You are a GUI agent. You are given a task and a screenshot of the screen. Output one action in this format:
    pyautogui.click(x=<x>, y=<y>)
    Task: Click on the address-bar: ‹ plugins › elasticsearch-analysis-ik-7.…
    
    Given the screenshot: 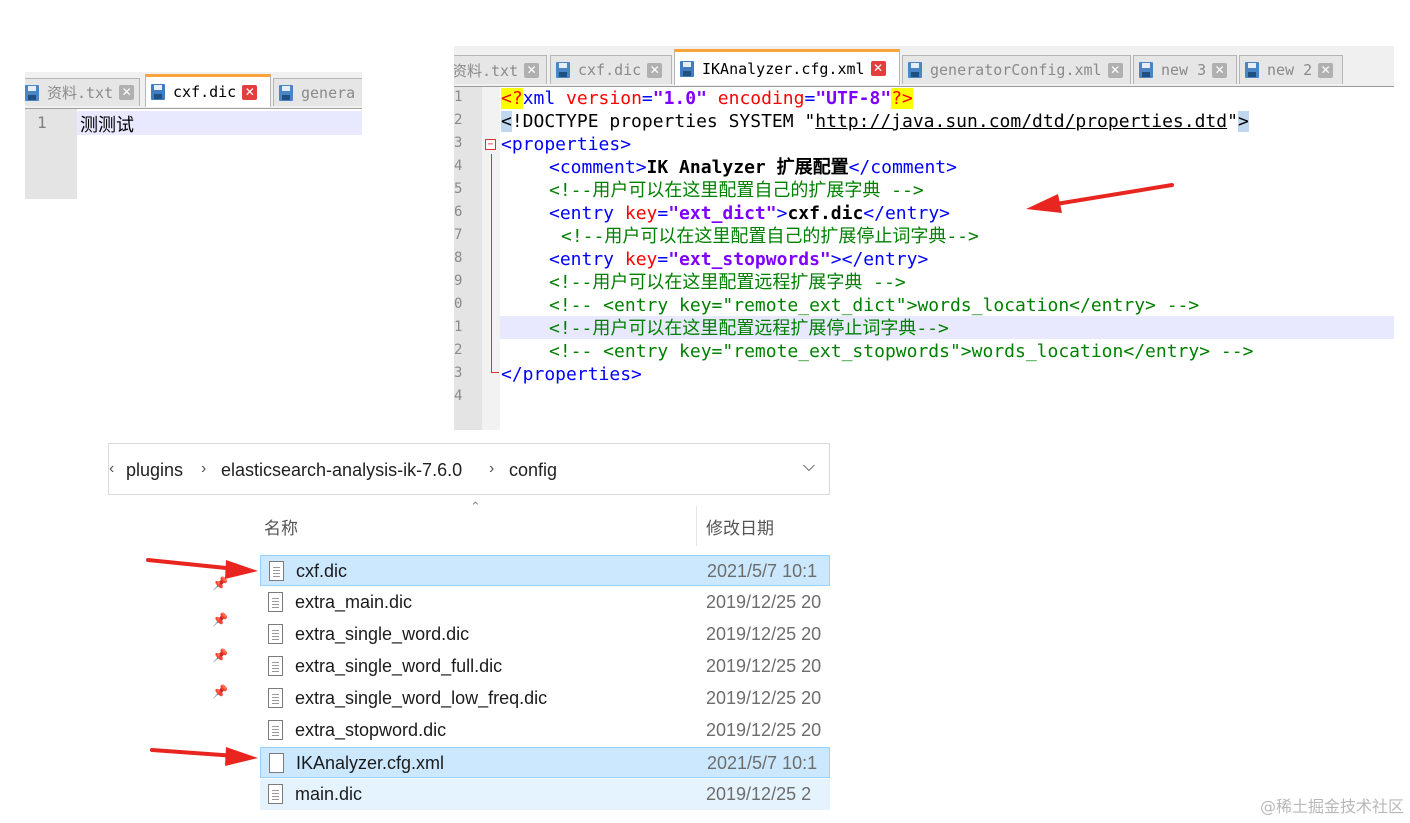 What is the action you would take?
    pyautogui.click(x=469, y=469)
    